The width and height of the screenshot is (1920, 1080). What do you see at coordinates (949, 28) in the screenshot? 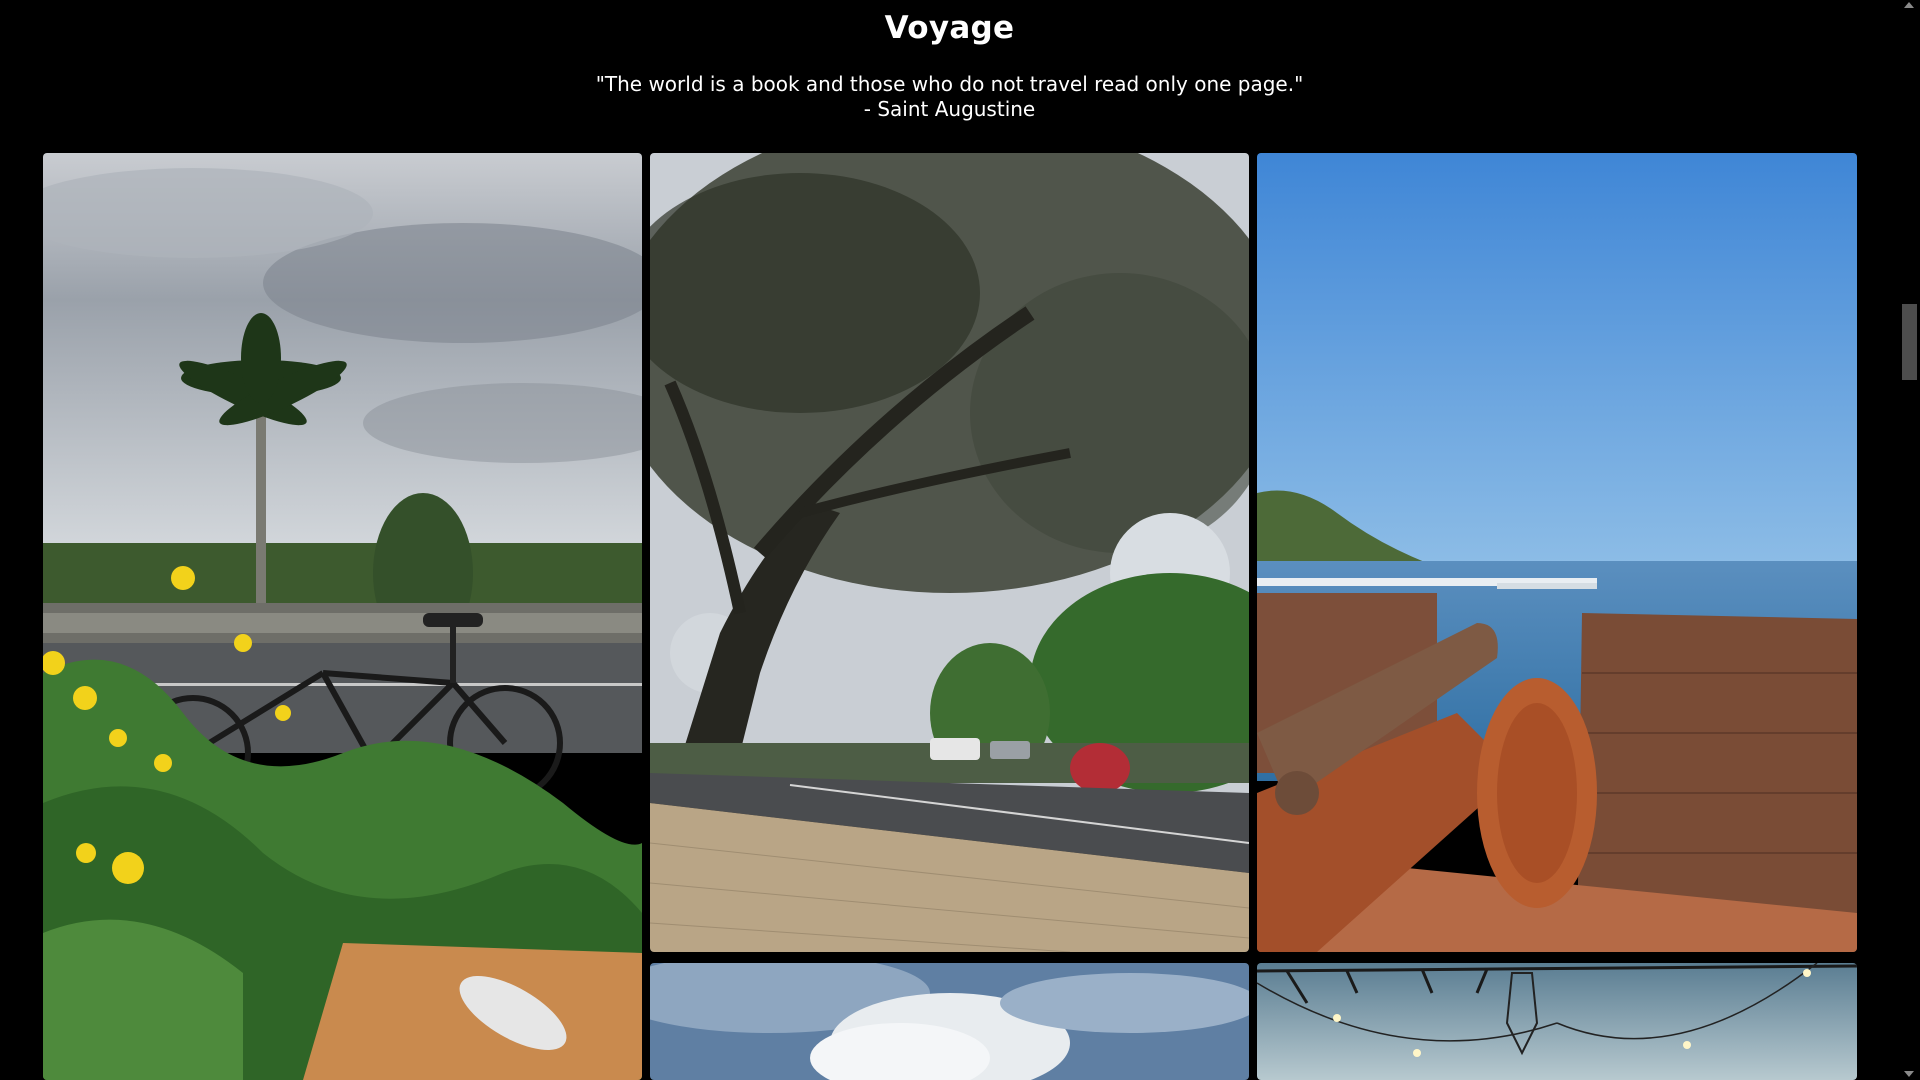
I see `page-title: Voyage` at bounding box center [949, 28].